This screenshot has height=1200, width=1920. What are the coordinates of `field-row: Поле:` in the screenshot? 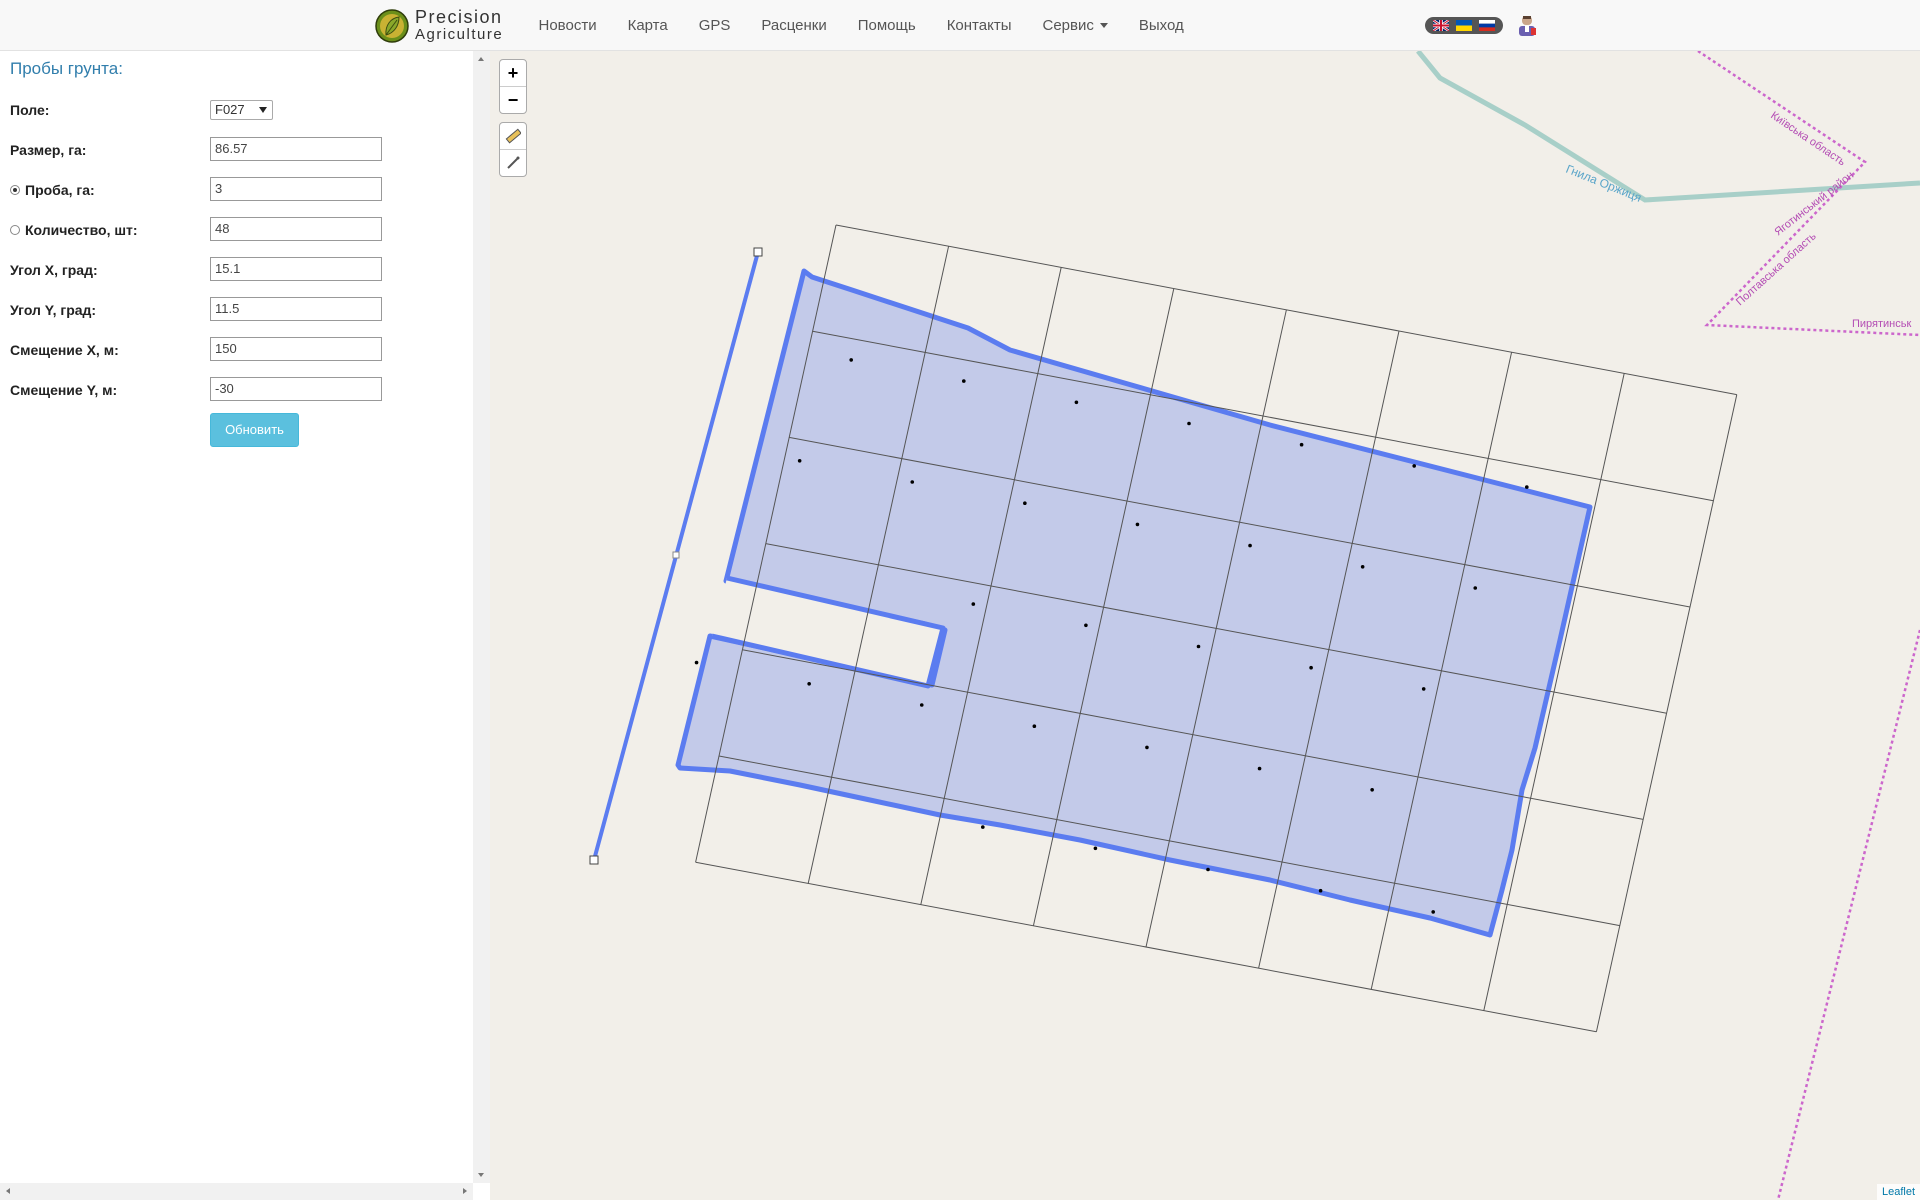 It's located at (29, 110).